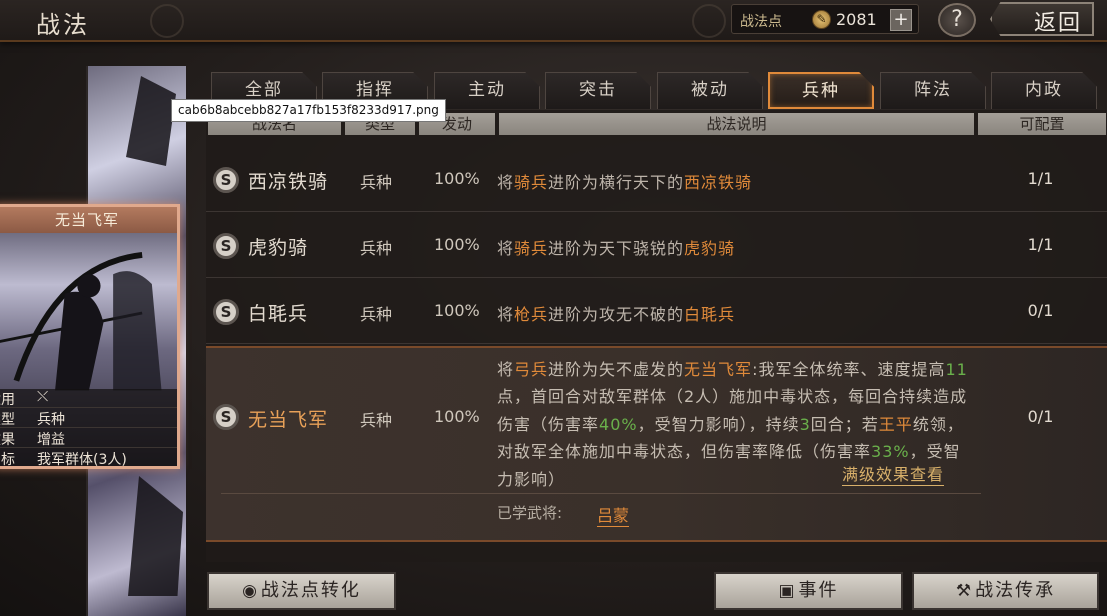  What do you see at coordinates (51, 440) in the screenshot?
I see `card-info-value: 增益` at bounding box center [51, 440].